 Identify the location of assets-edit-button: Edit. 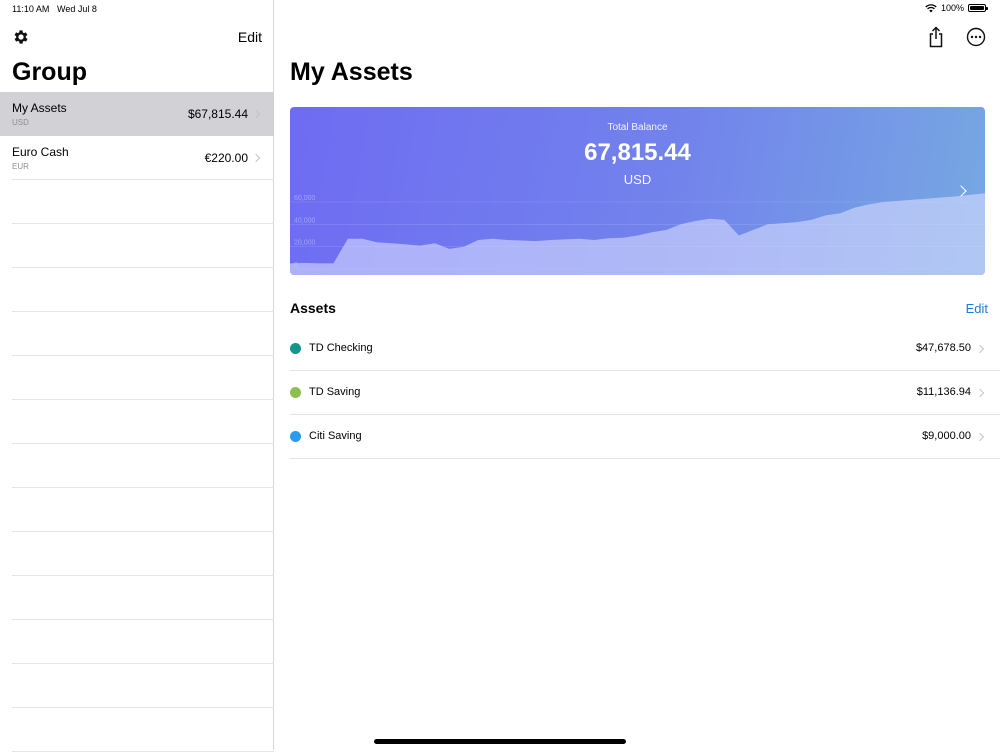
(977, 308).